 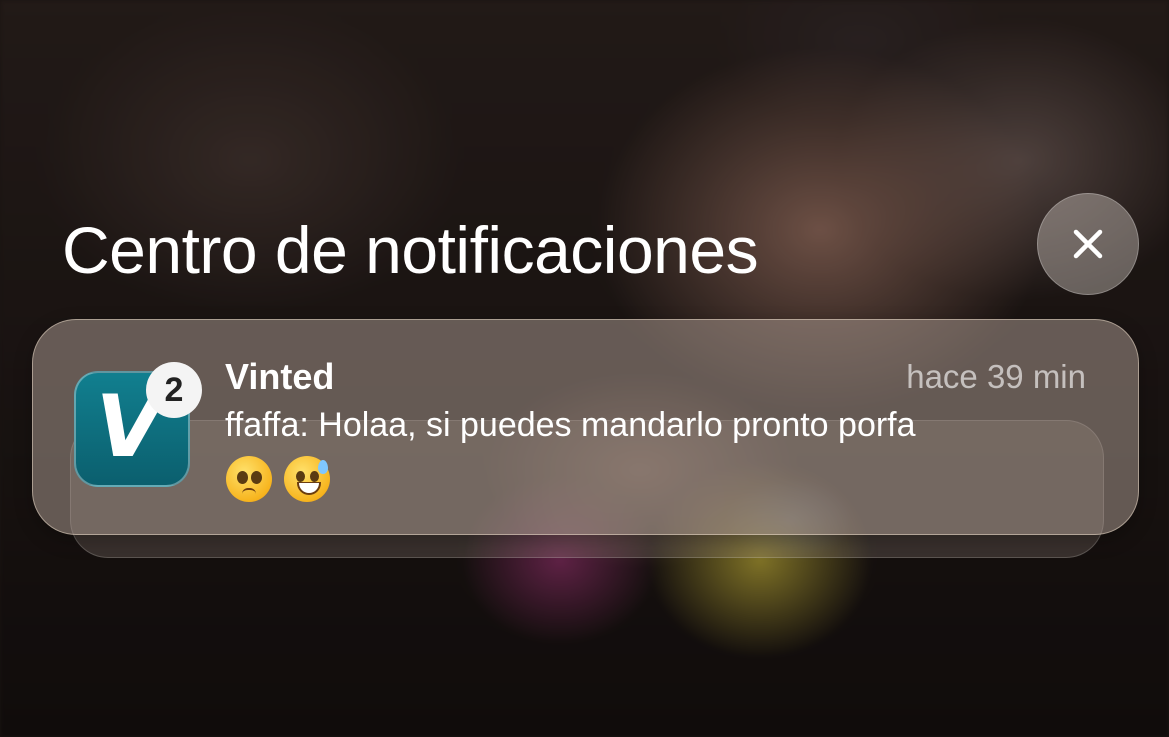 I want to click on notification-timestamp: hace 39 min, so click(x=996, y=376).